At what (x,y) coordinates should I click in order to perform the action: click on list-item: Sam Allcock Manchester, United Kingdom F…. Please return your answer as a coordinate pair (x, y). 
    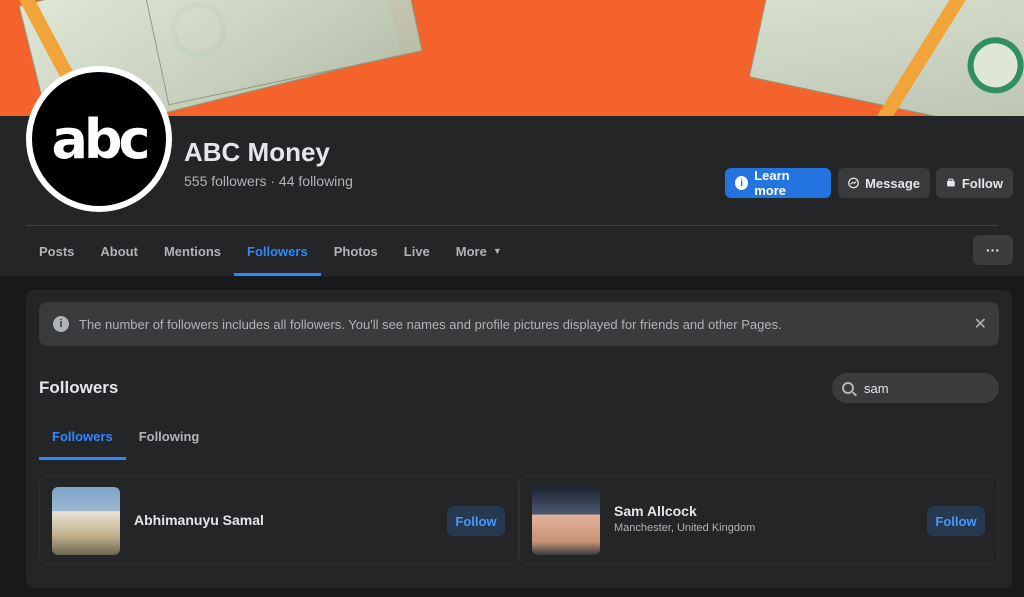
    Looking at the image, I should click on (759, 520).